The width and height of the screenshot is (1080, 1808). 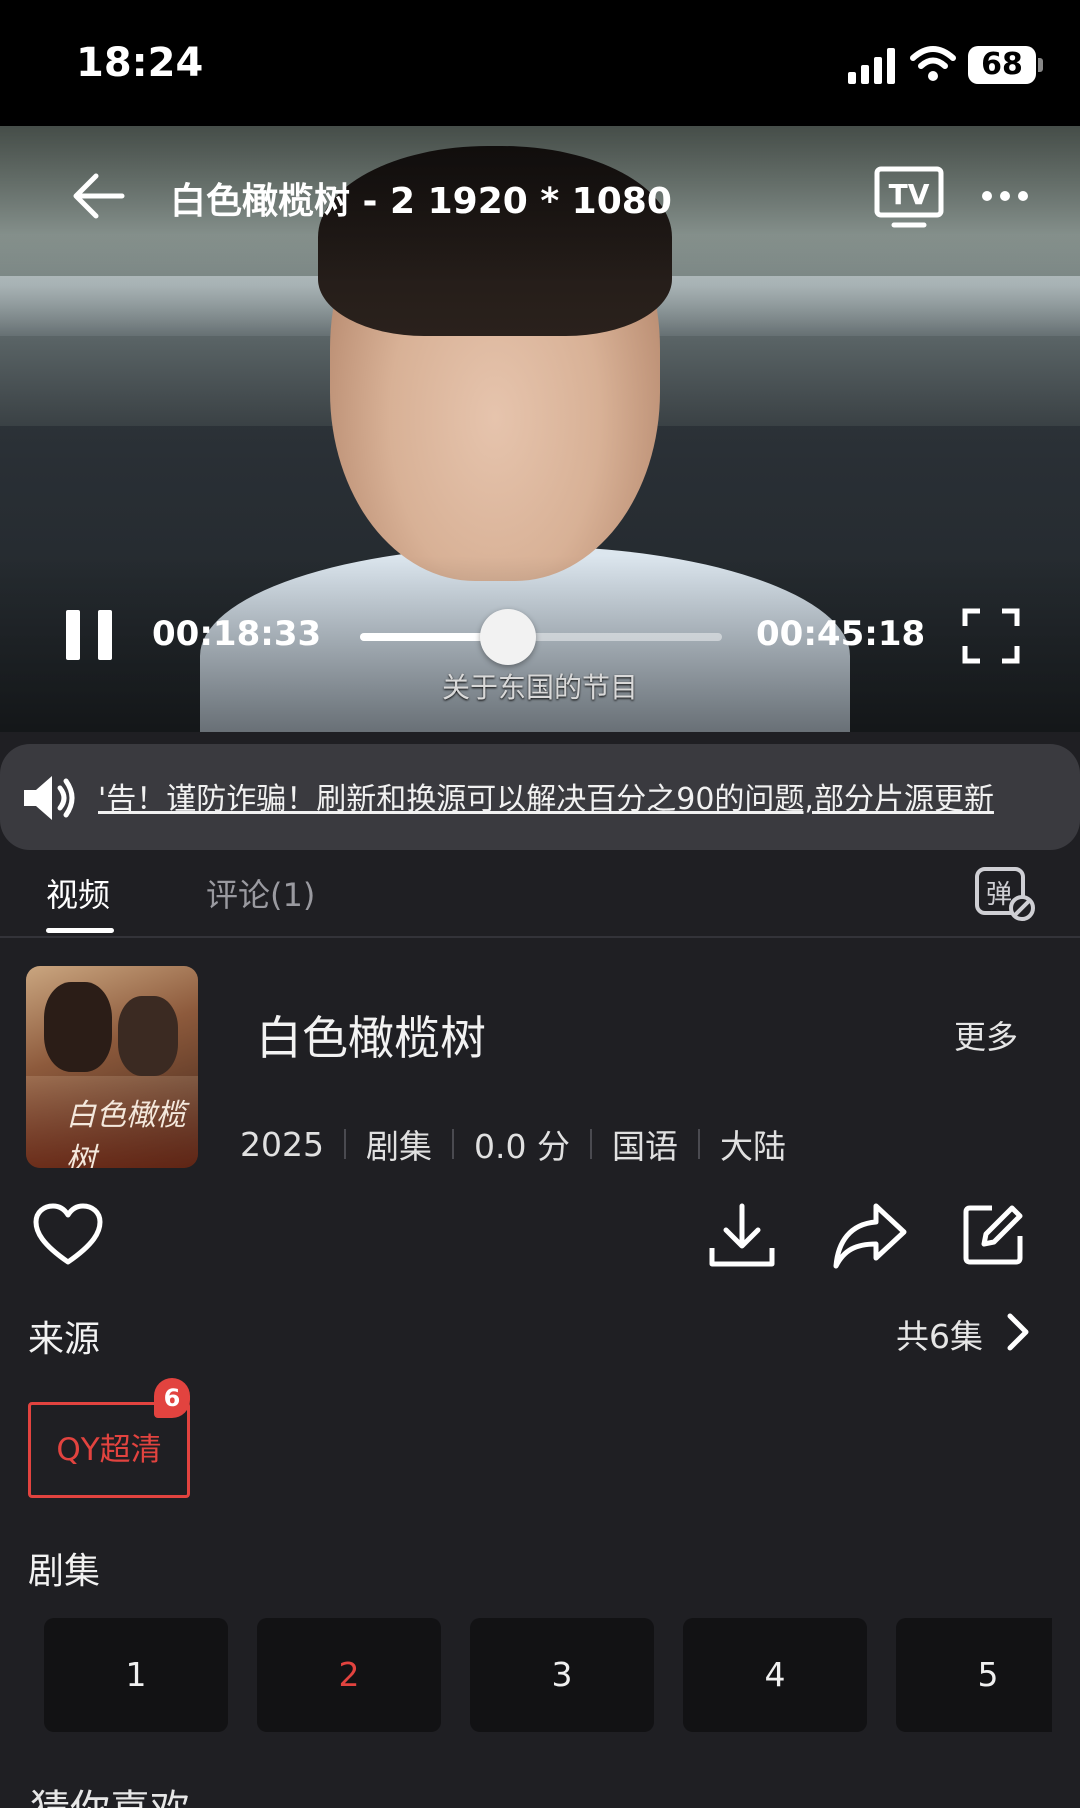 What do you see at coordinates (49, 798) in the screenshot?
I see `speaker-icon` at bounding box center [49, 798].